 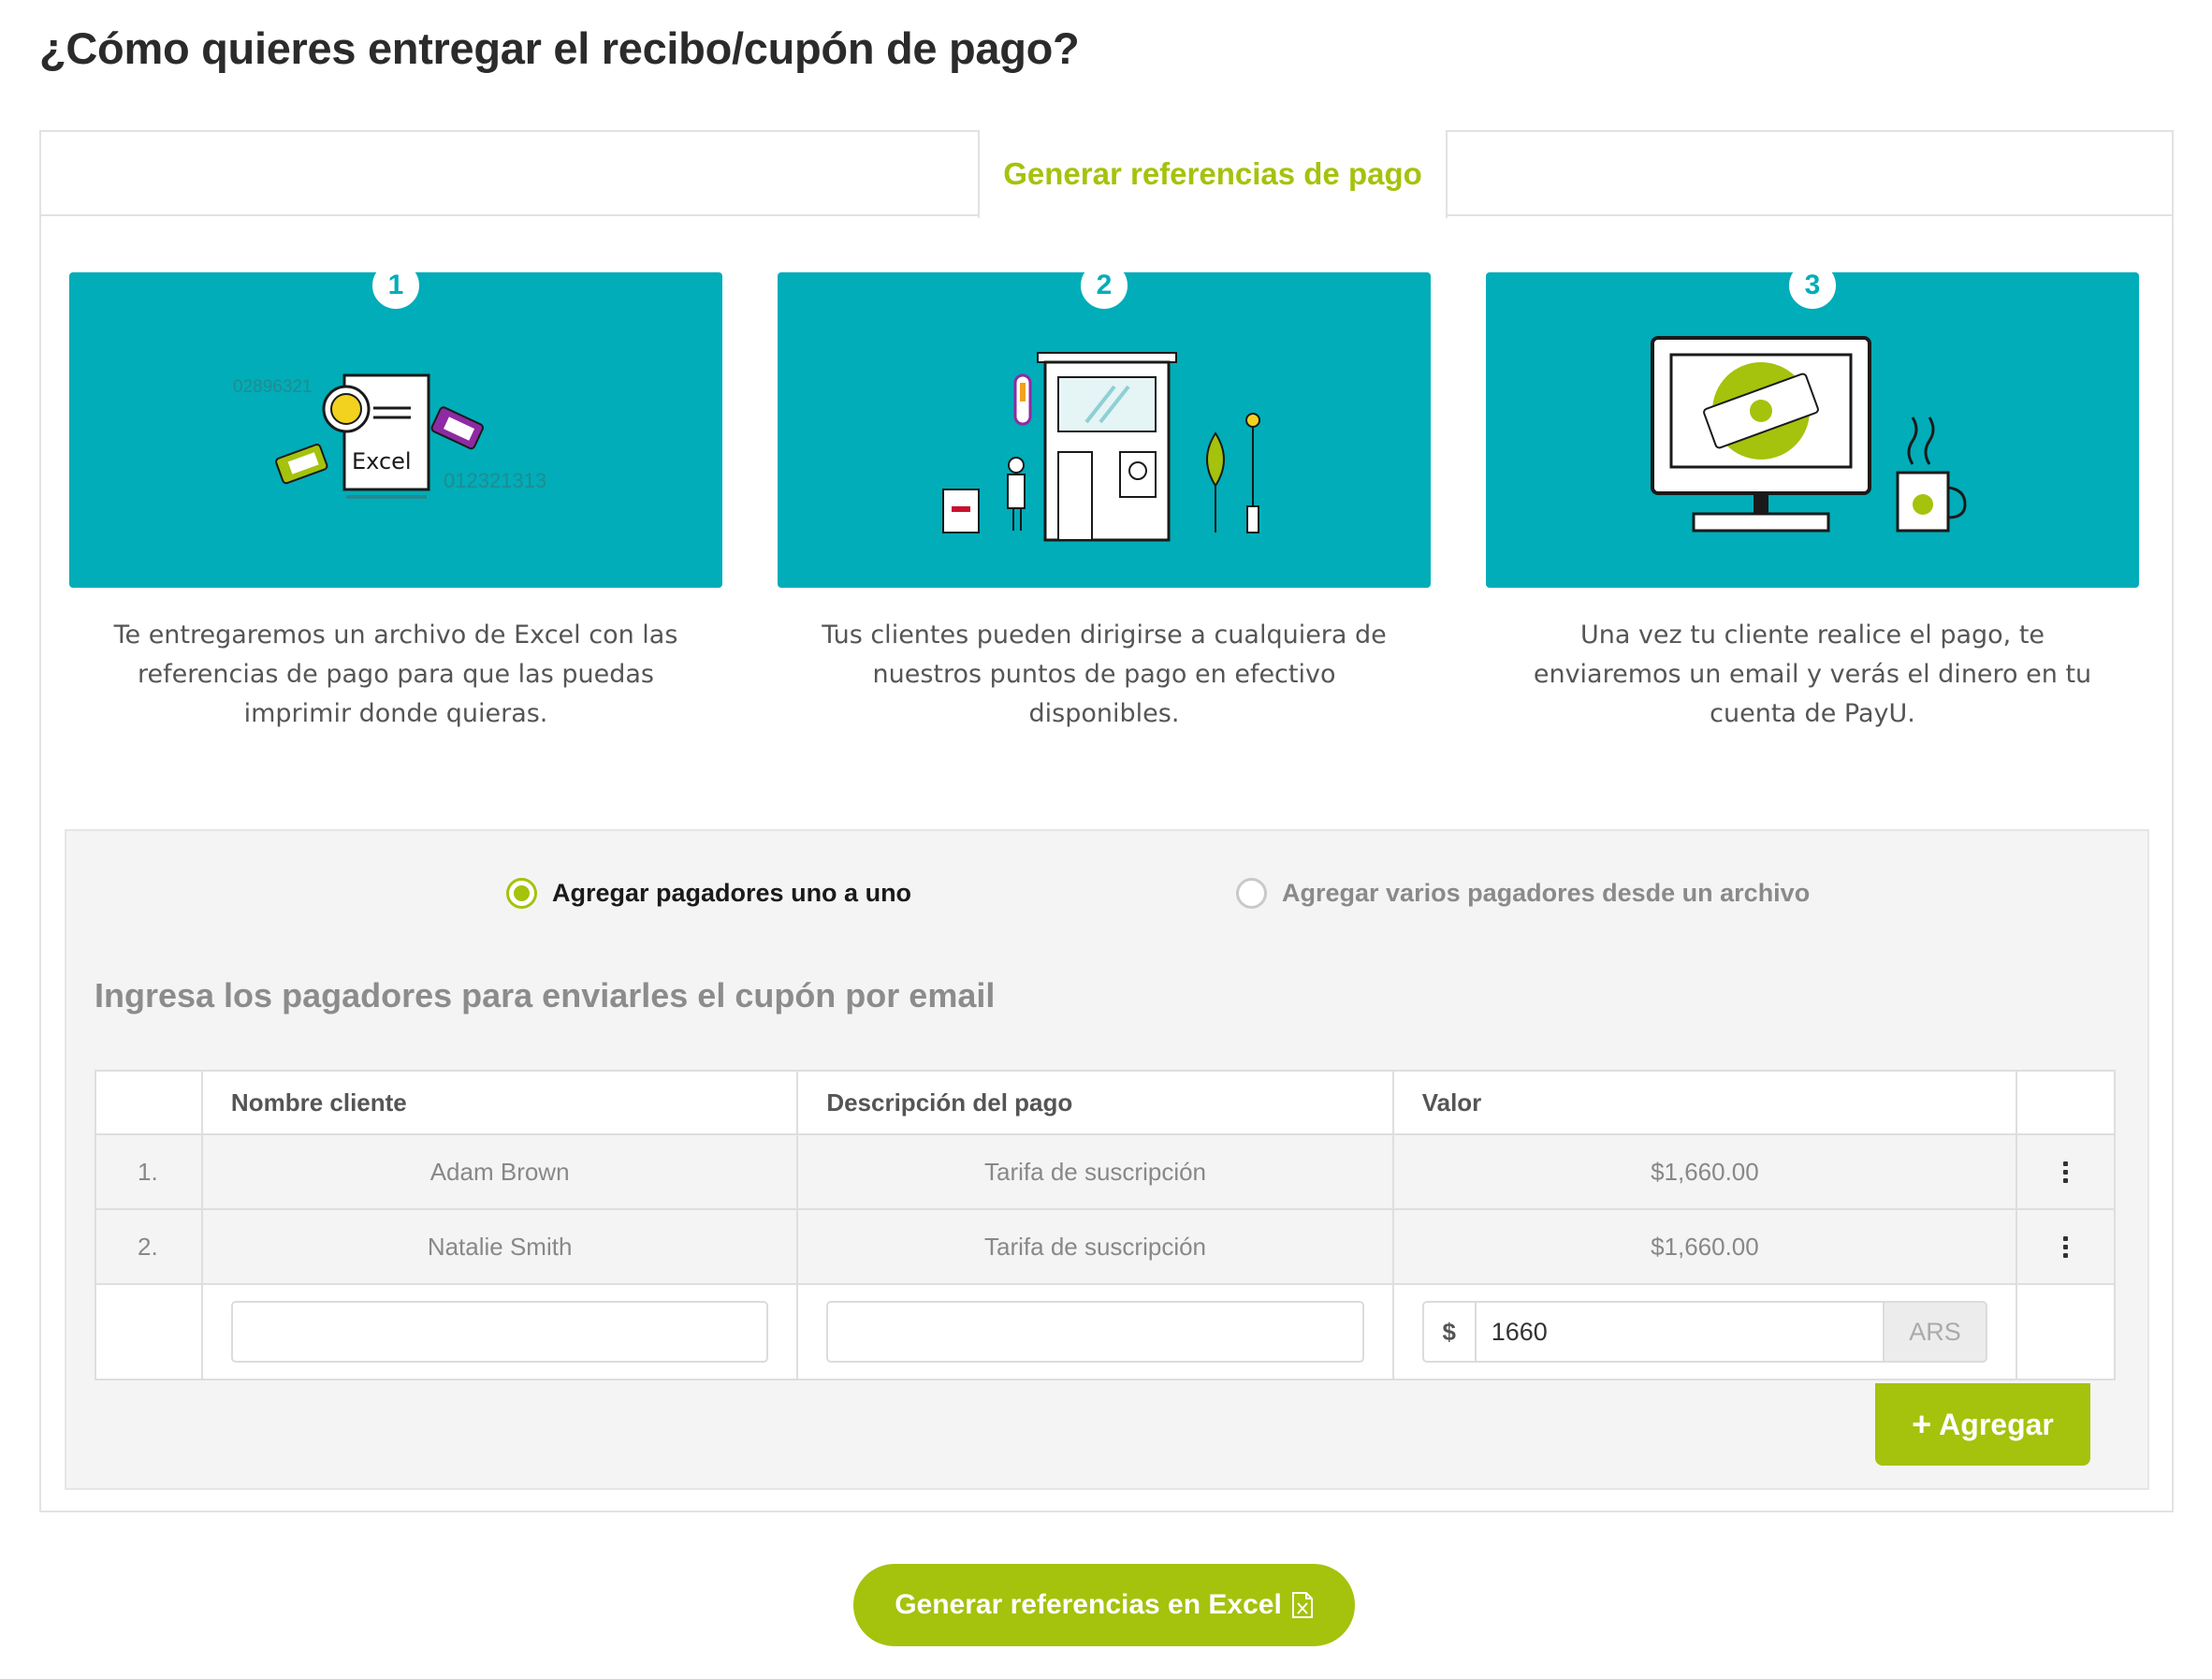 I want to click on amount-field: $ 1660 ARS, so click(x=1704, y=1332).